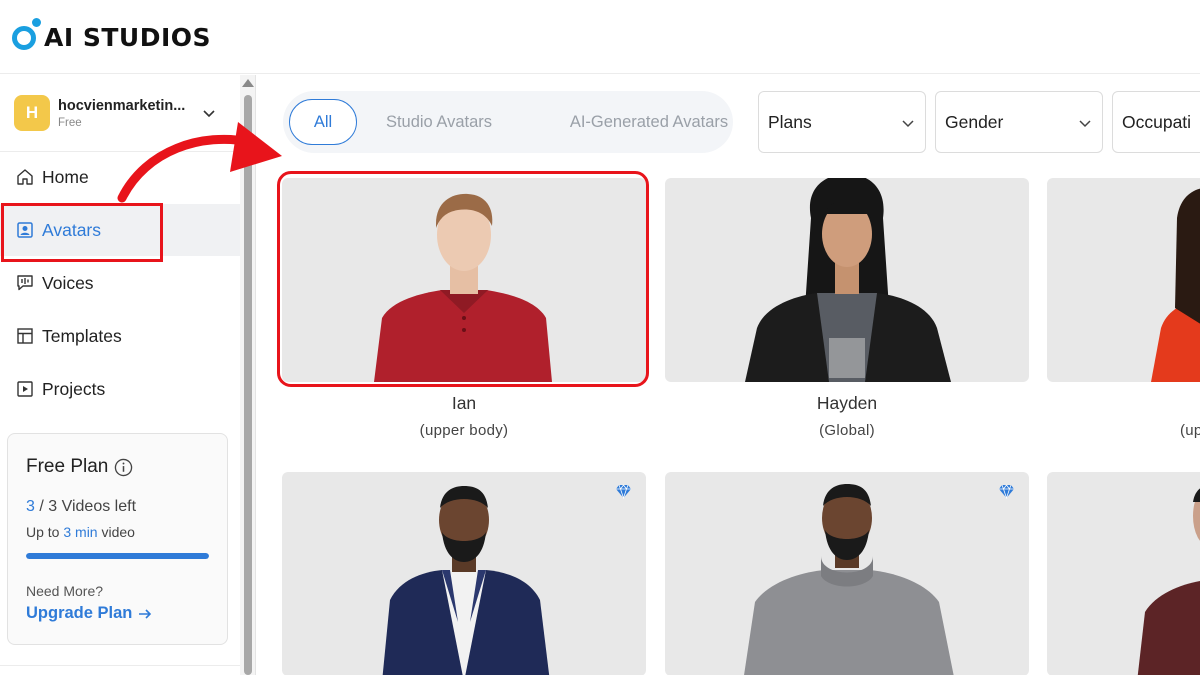  I want to click on plan-title: Free Plan, so click(79, 467).